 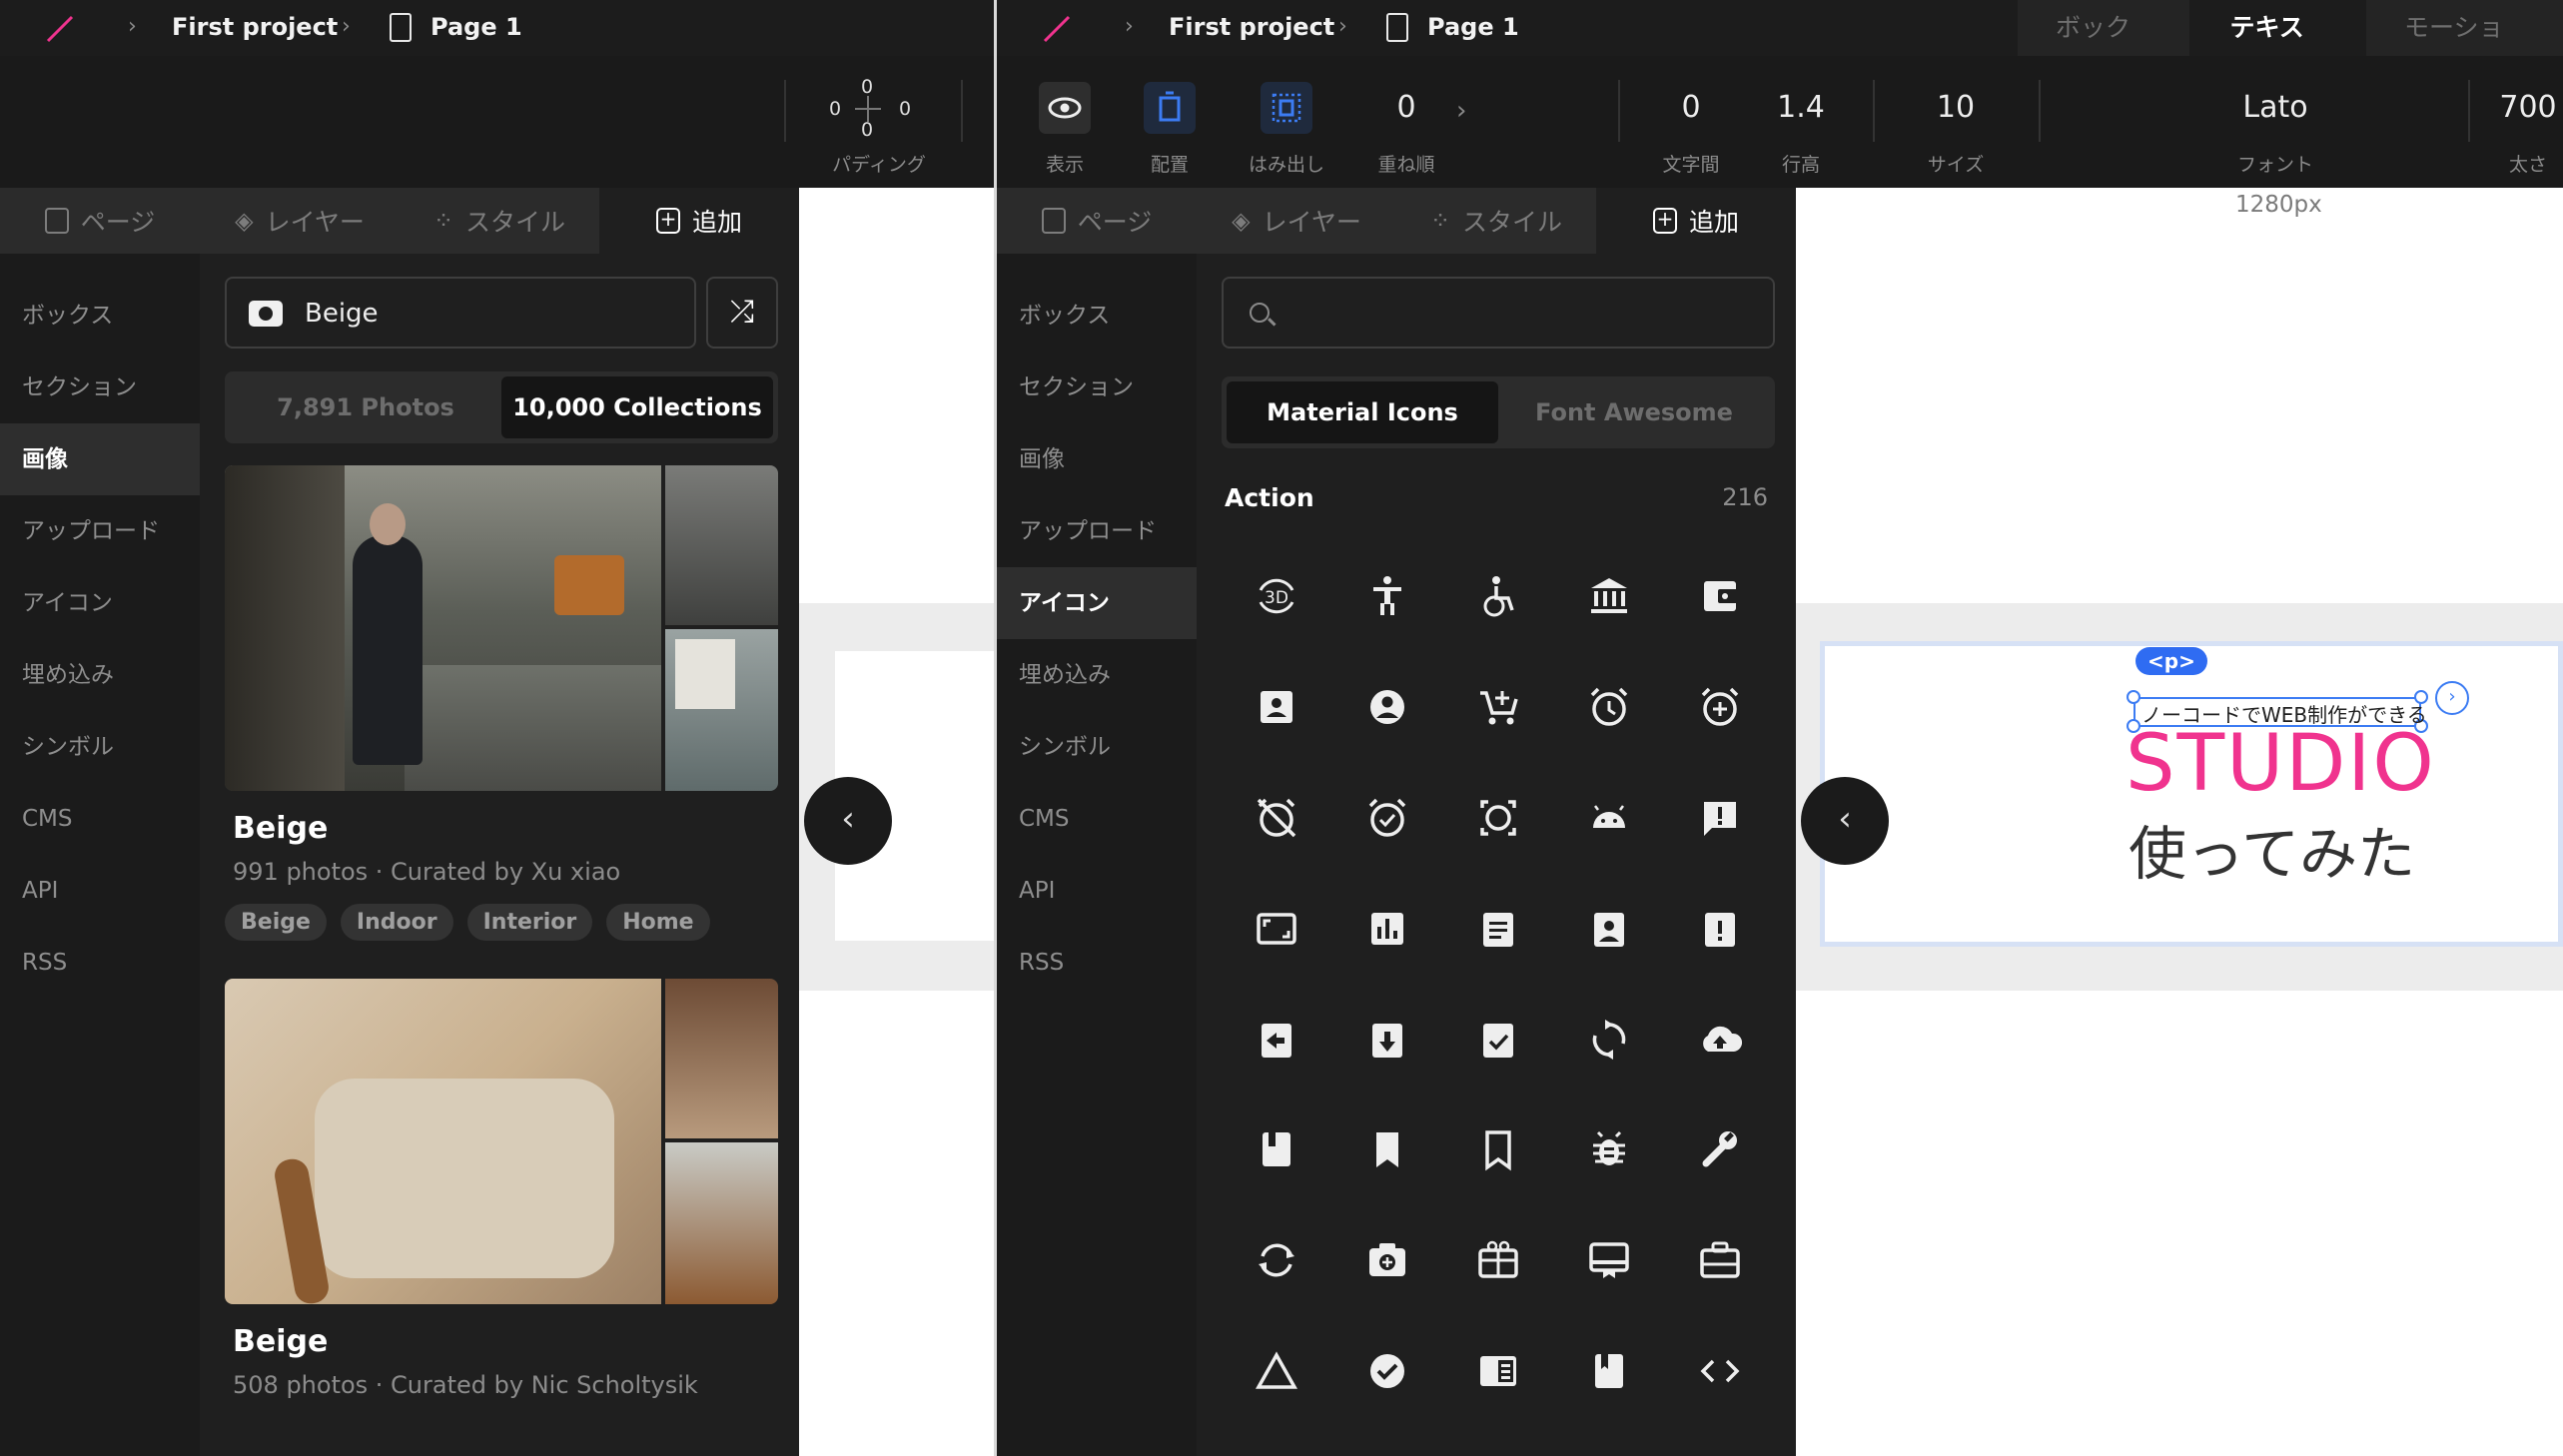 I want to click on view-control: 表示, so click(x=1065, y=122).